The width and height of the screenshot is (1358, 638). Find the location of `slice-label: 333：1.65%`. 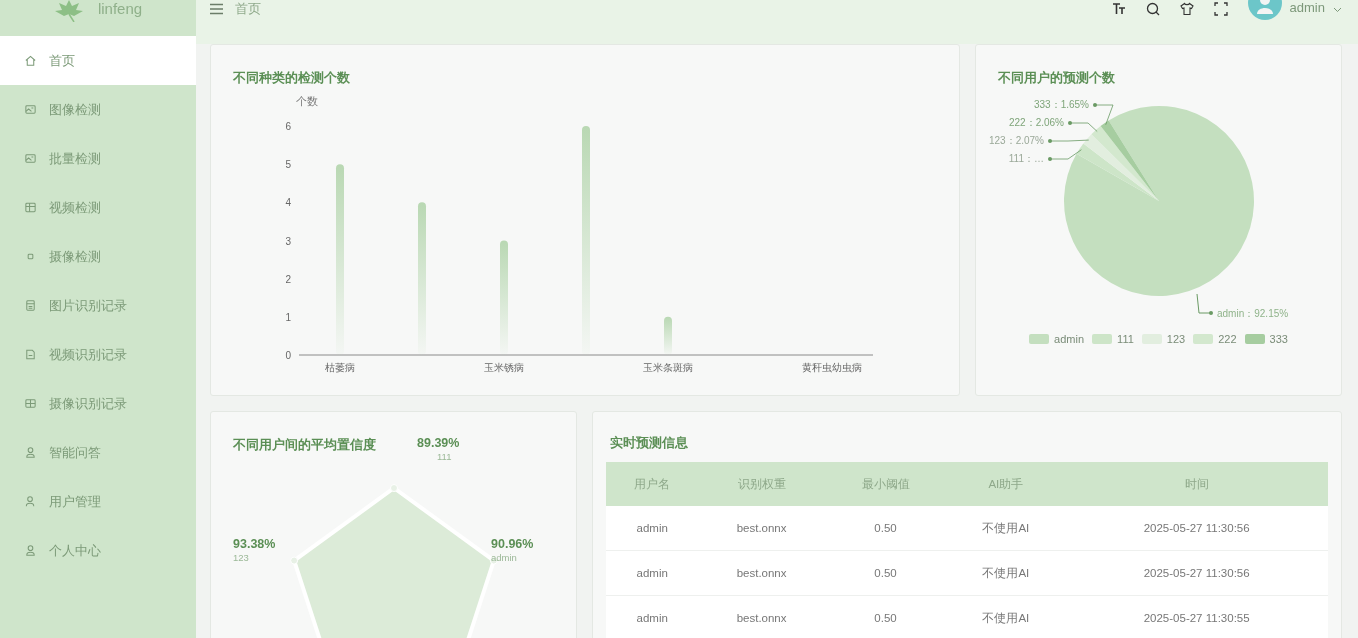

slice-label: 333：1.65% is located at coordinates (1061, 104).